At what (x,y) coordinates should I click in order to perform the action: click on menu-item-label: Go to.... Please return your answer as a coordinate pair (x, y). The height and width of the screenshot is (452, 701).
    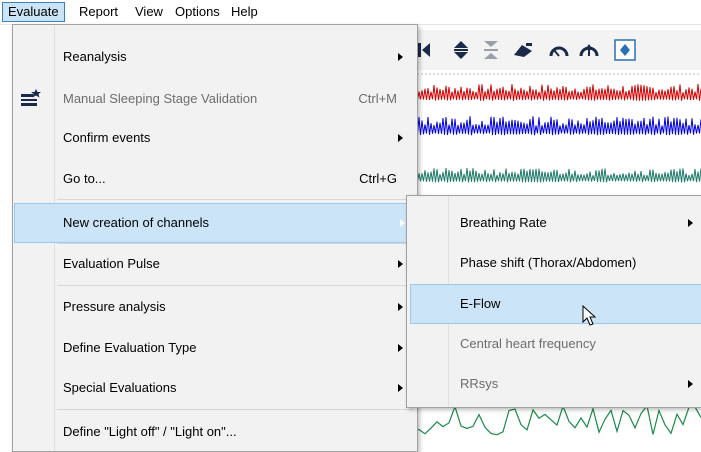
    Looking at the image, I should click on (84, 178).